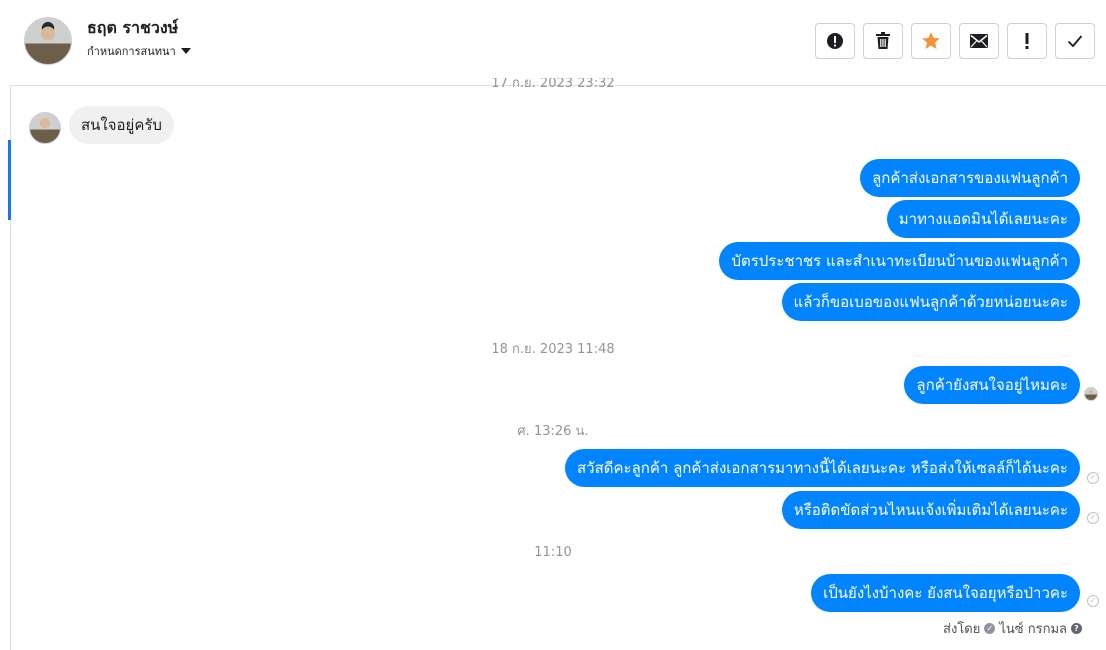 This screenshot has height=650, width=1106. I want to click on star-button, so click(931, 41).